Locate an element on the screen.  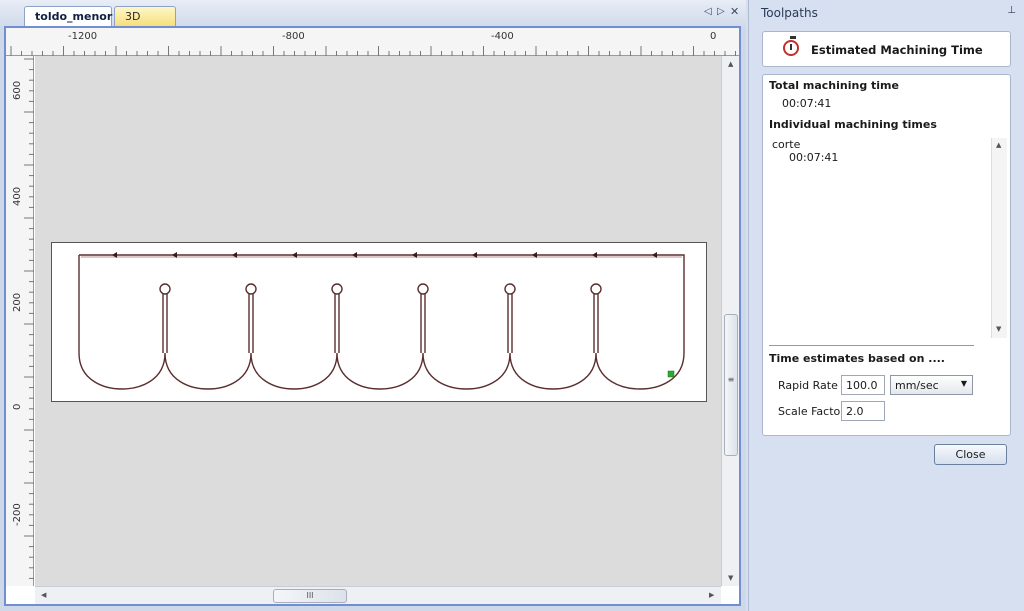
toolpath-time: 00:07:41 is located at coordinates (814, 157).